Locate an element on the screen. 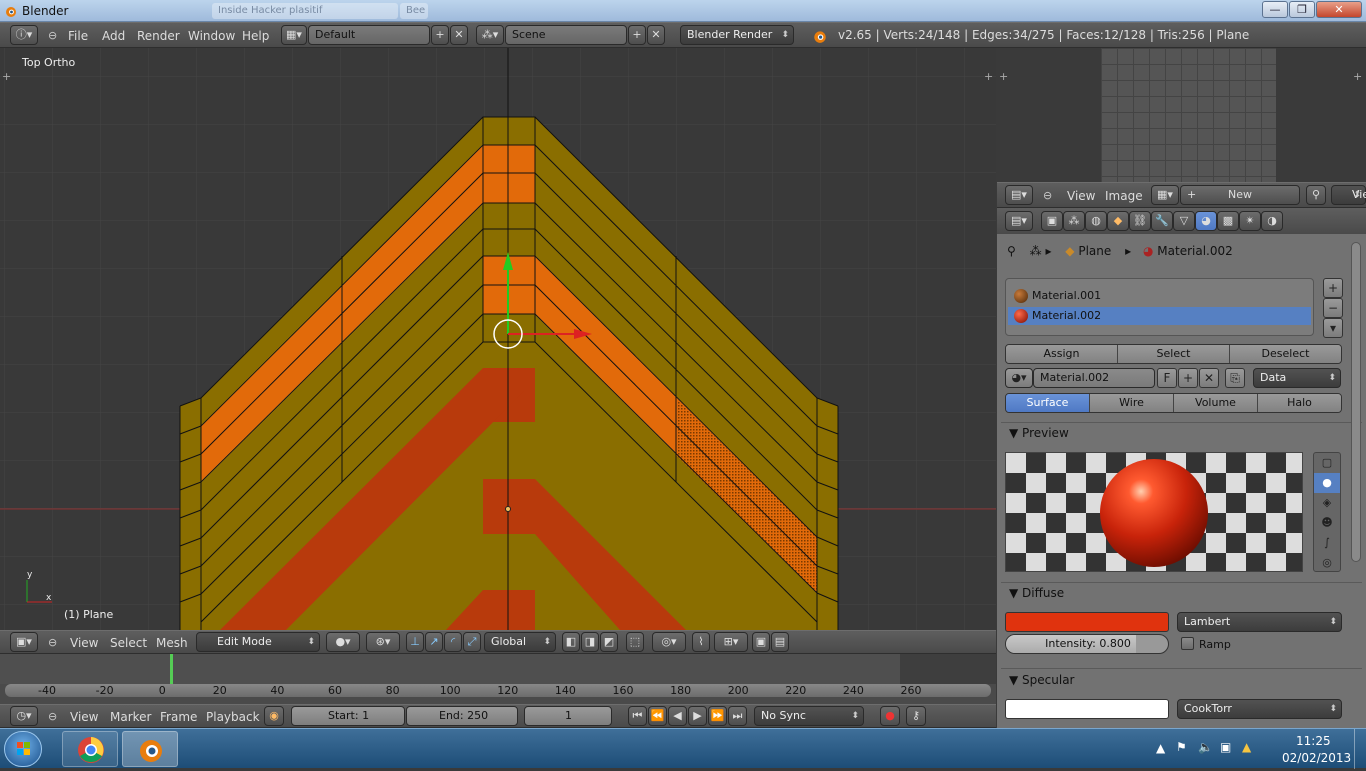 The image size is (1366, 771). render-animation-icon: ▤ is located at coordinates (780, 642).